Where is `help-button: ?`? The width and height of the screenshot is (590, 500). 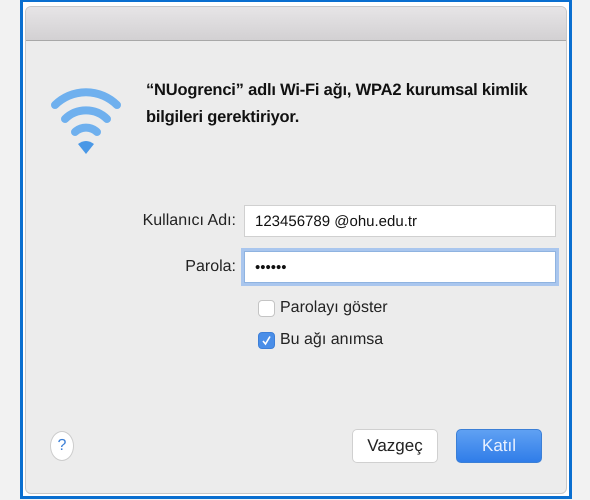
help-button: ? is located at coordinates (62, 446).